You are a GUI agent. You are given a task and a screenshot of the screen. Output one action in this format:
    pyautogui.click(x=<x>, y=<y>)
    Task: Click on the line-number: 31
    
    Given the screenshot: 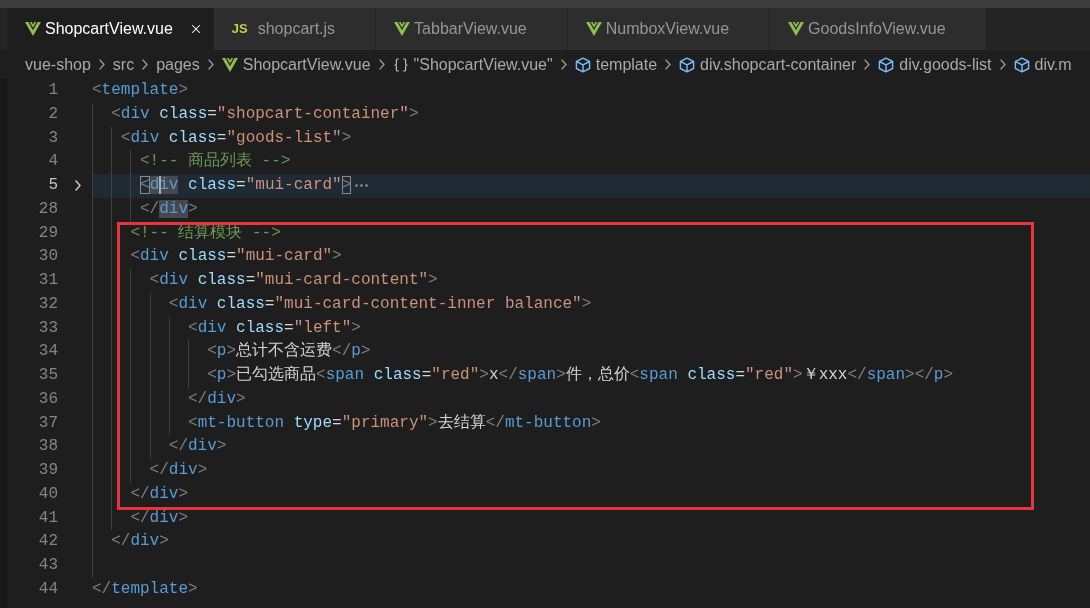 What is the action you would take?
    pyautogui.click(x=47, y=280)
    